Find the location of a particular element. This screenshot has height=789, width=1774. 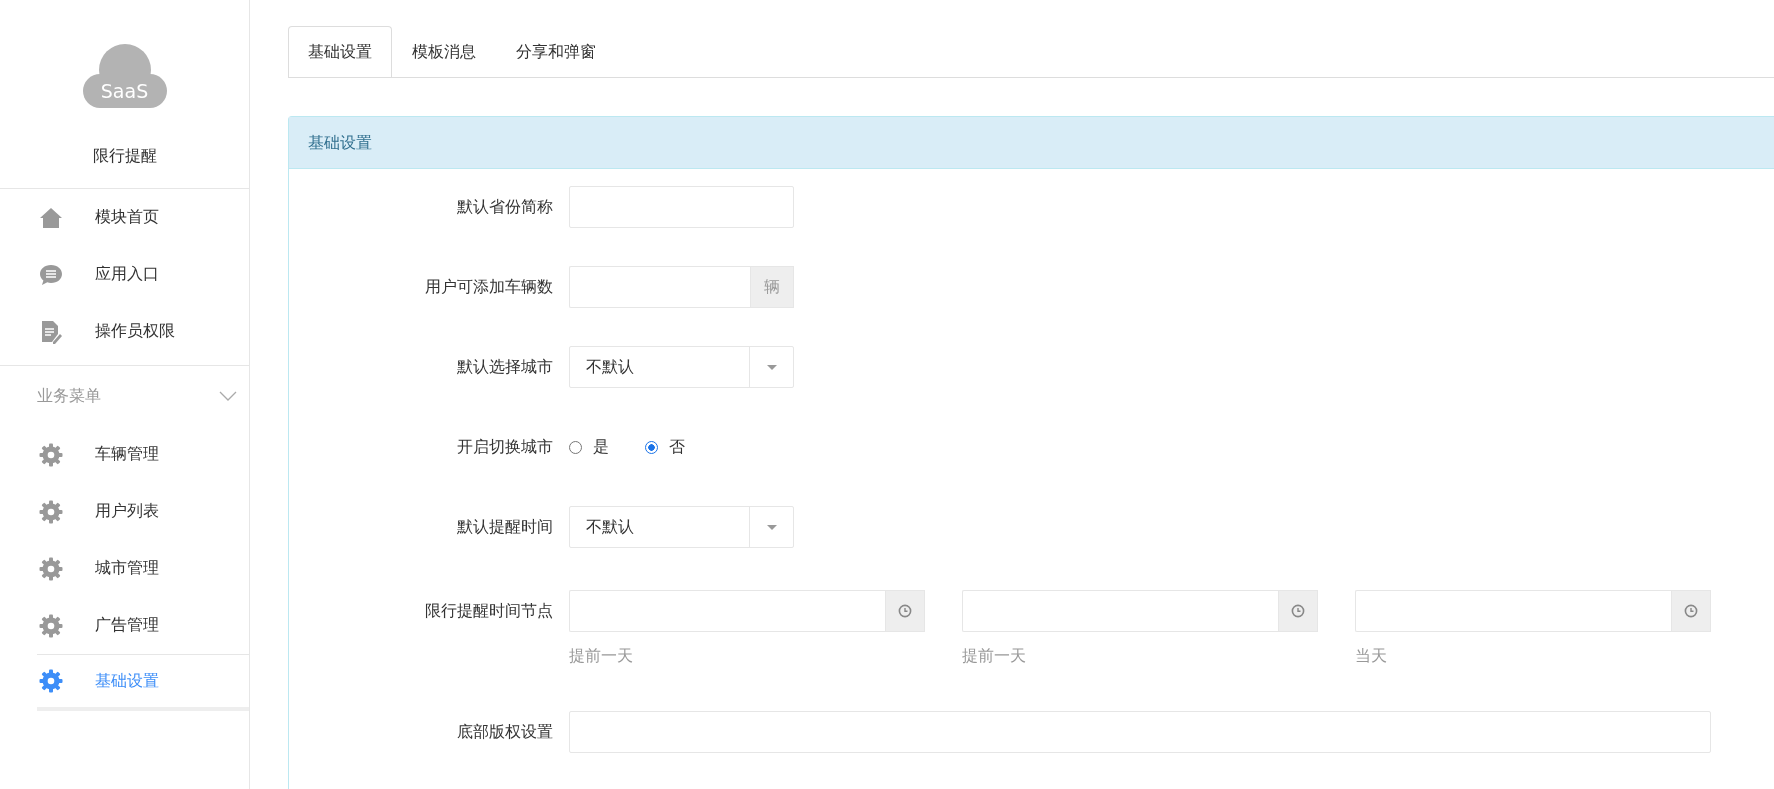

sidebar-item: 模块首页 is located at coordinates (124, 217).